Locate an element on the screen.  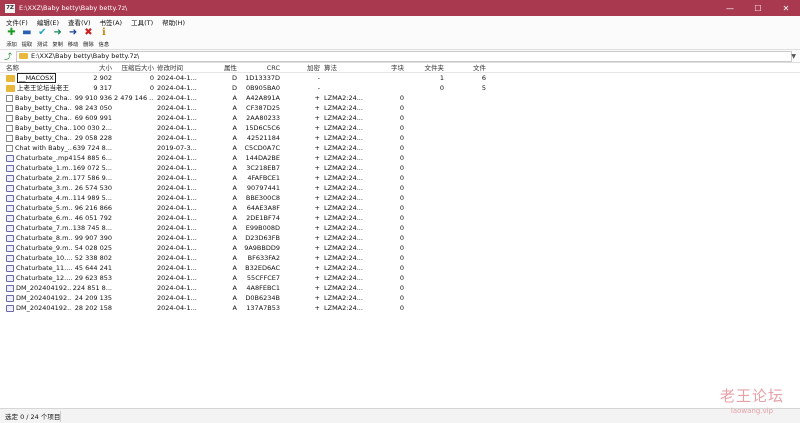
file-name: 上老王论坛当老王 is located at coordinates (43, 88).